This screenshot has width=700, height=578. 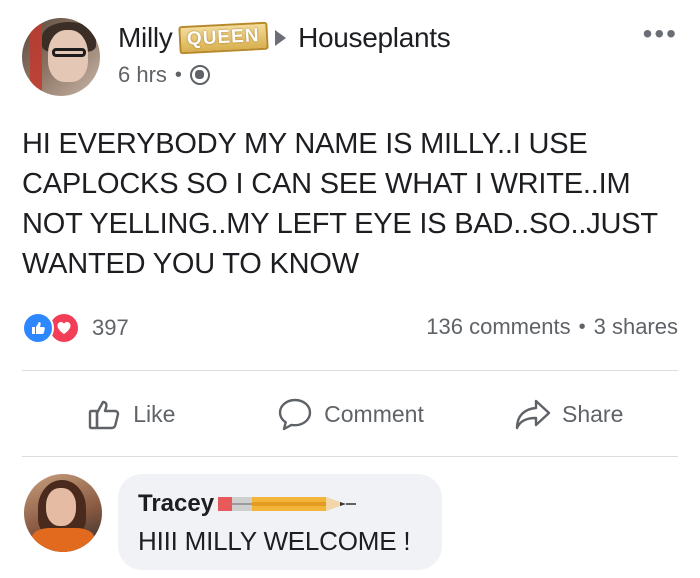 What do you see at coordinates (660, 34) in the screenshot?
I see `more-options-icon: •••` at bounding box center [660, 34].